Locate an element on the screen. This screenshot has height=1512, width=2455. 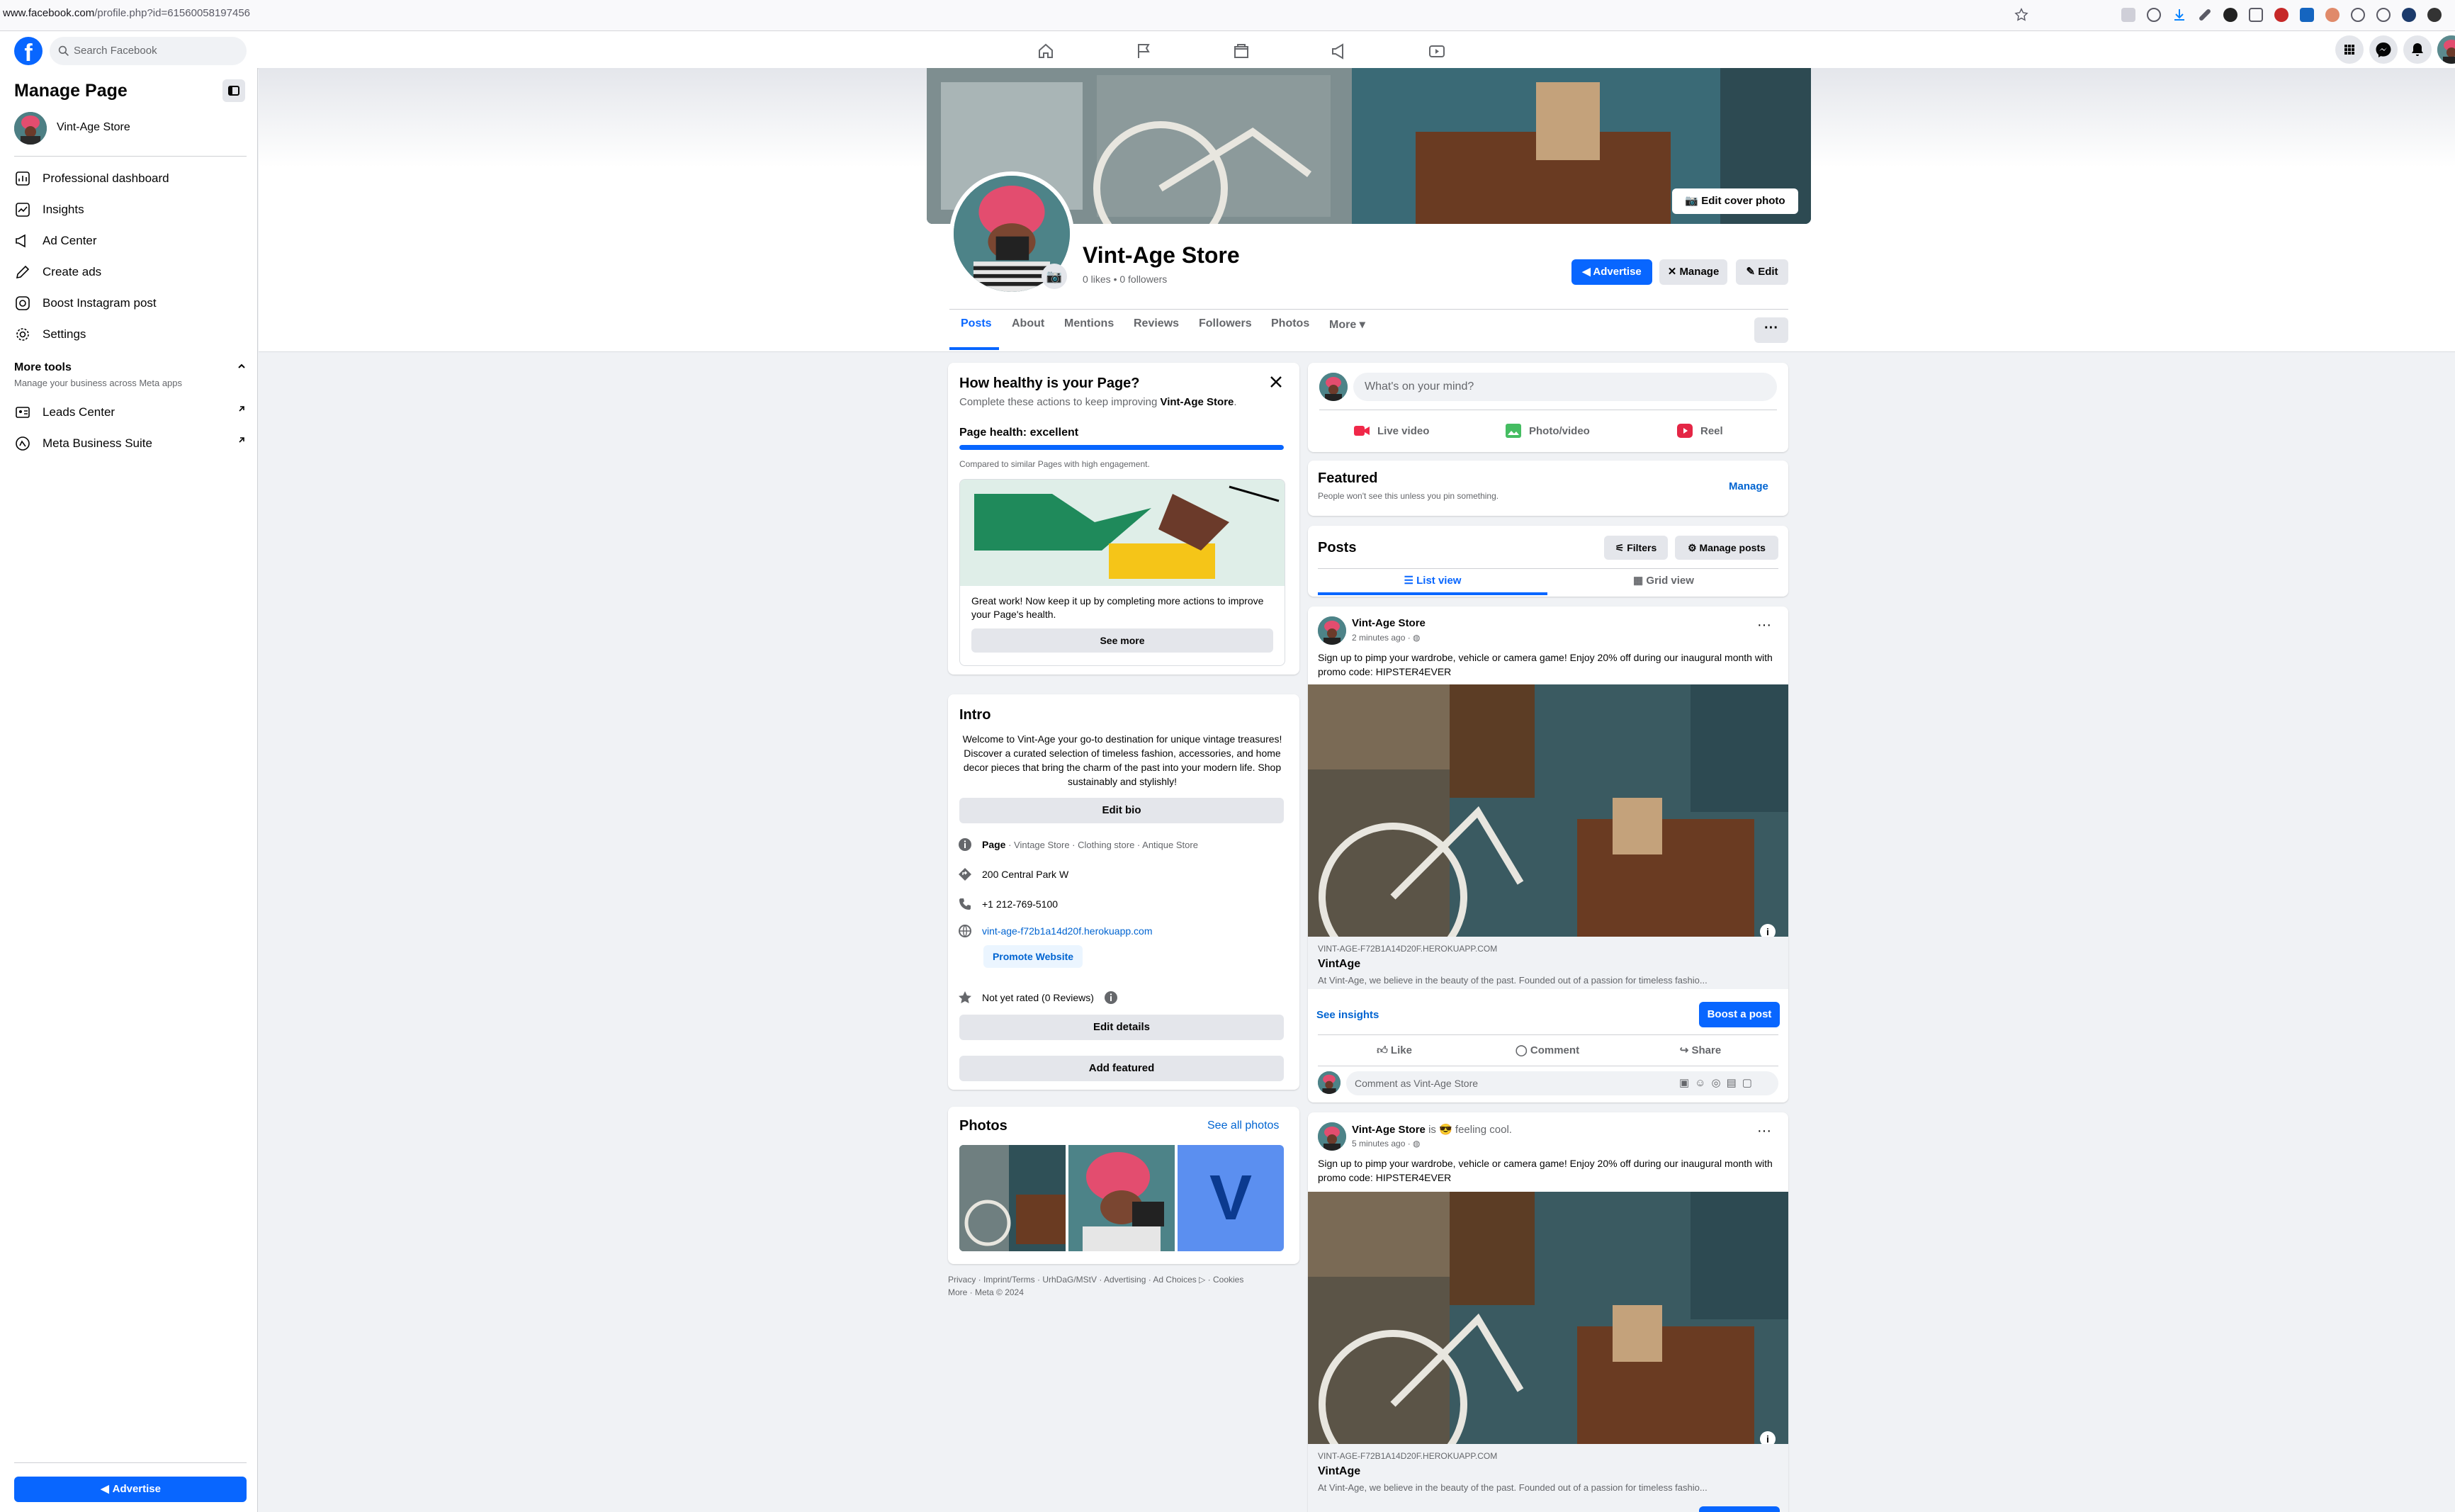
see-insights-link: See insights is located at coordinates (1347, 1015).